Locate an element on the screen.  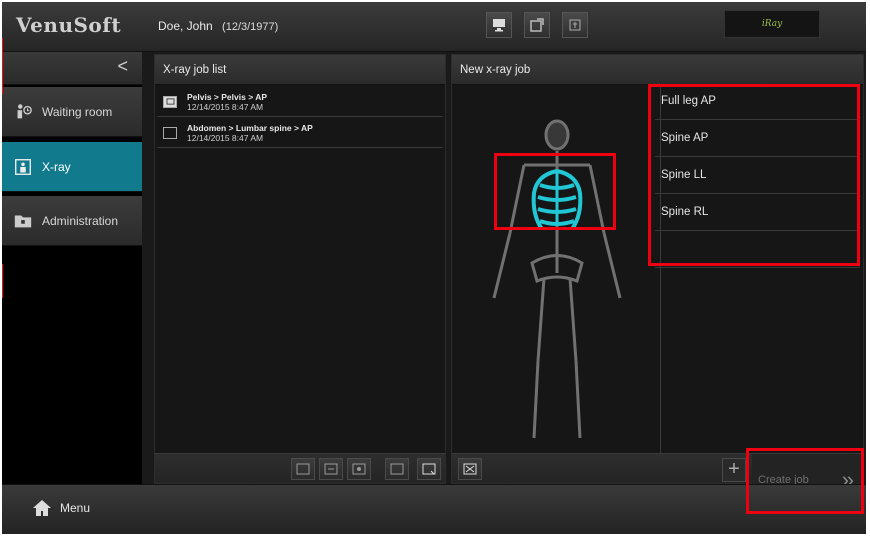
waiting-room-icon is located at coordinates (23, 112).